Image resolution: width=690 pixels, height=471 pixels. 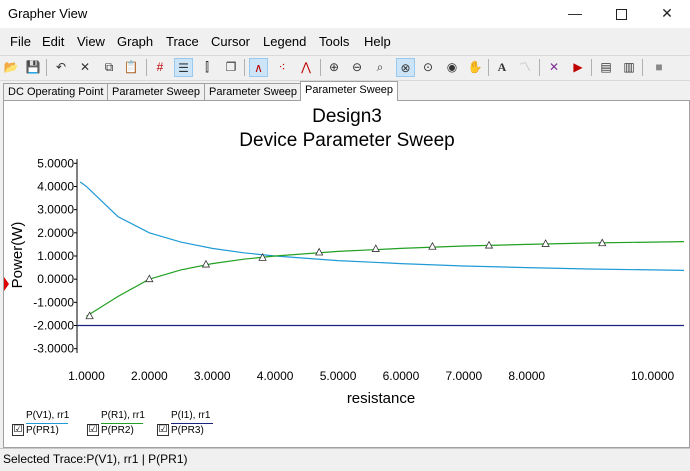 What do you see at coordinates (85, 67) in the screenshot?
I see `delete-icon: ✕` at bounding box center [85, 67].